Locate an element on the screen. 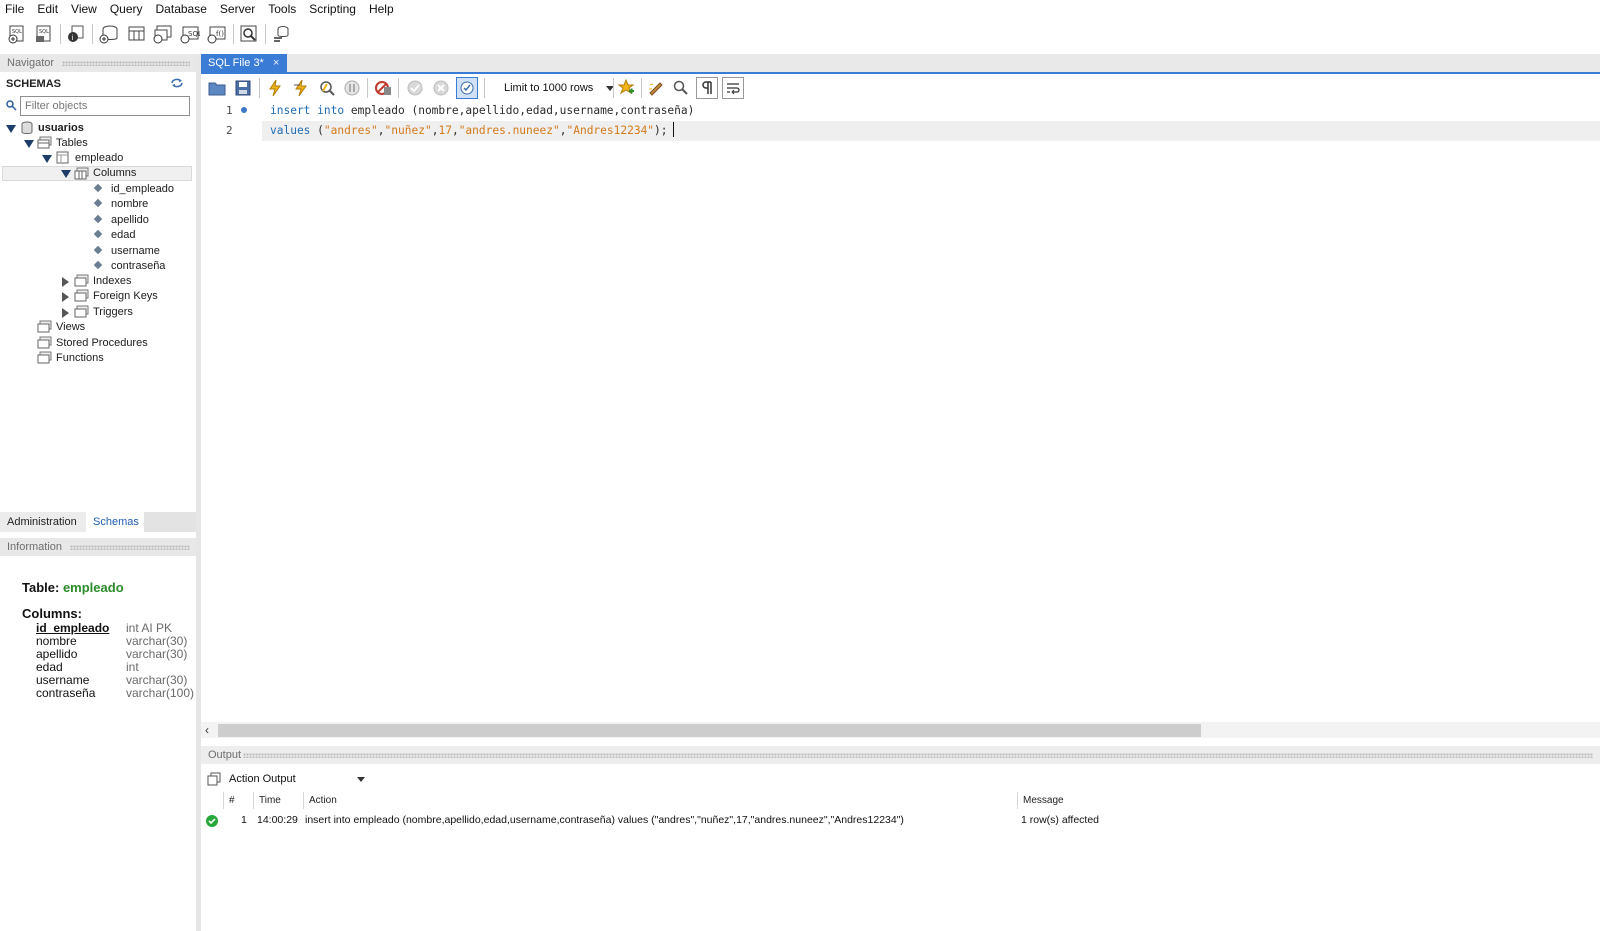 This screenshot has width=1600, height=931. menu-help: Help is located at coordinates (383, 9).